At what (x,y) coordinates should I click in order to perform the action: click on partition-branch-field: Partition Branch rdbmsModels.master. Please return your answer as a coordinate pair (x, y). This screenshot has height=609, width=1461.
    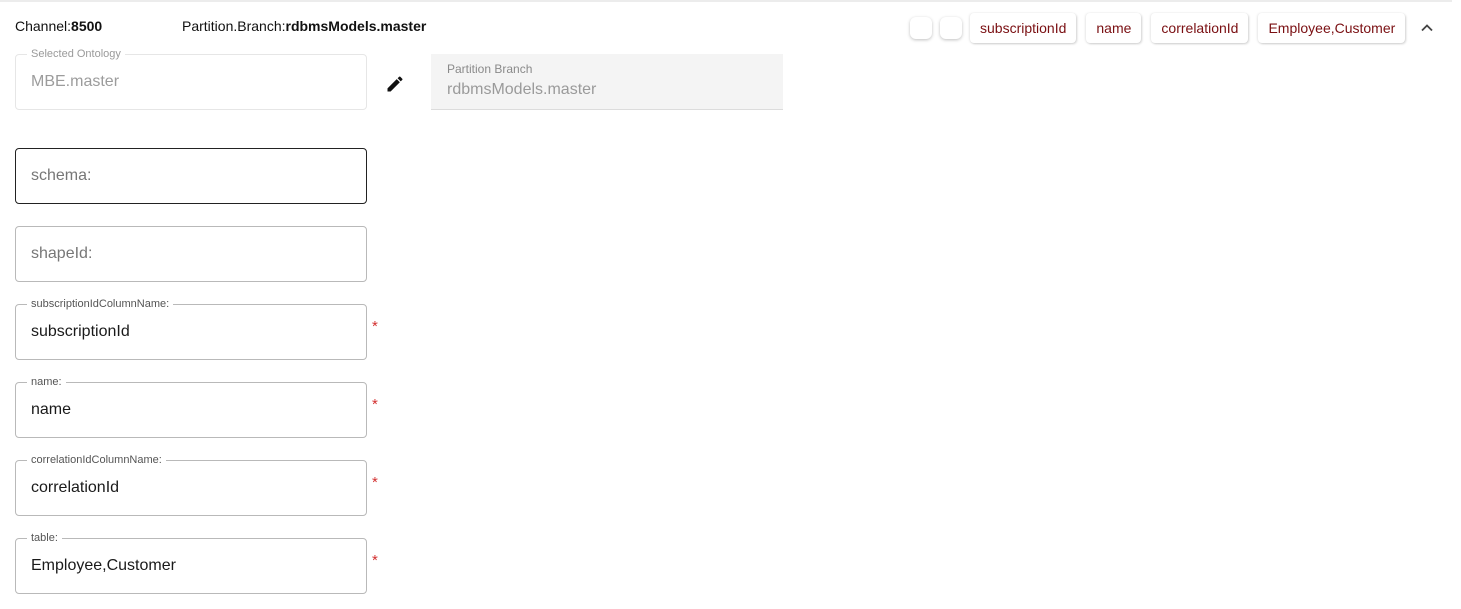
    Looking at the image, I should click on (607, 82).